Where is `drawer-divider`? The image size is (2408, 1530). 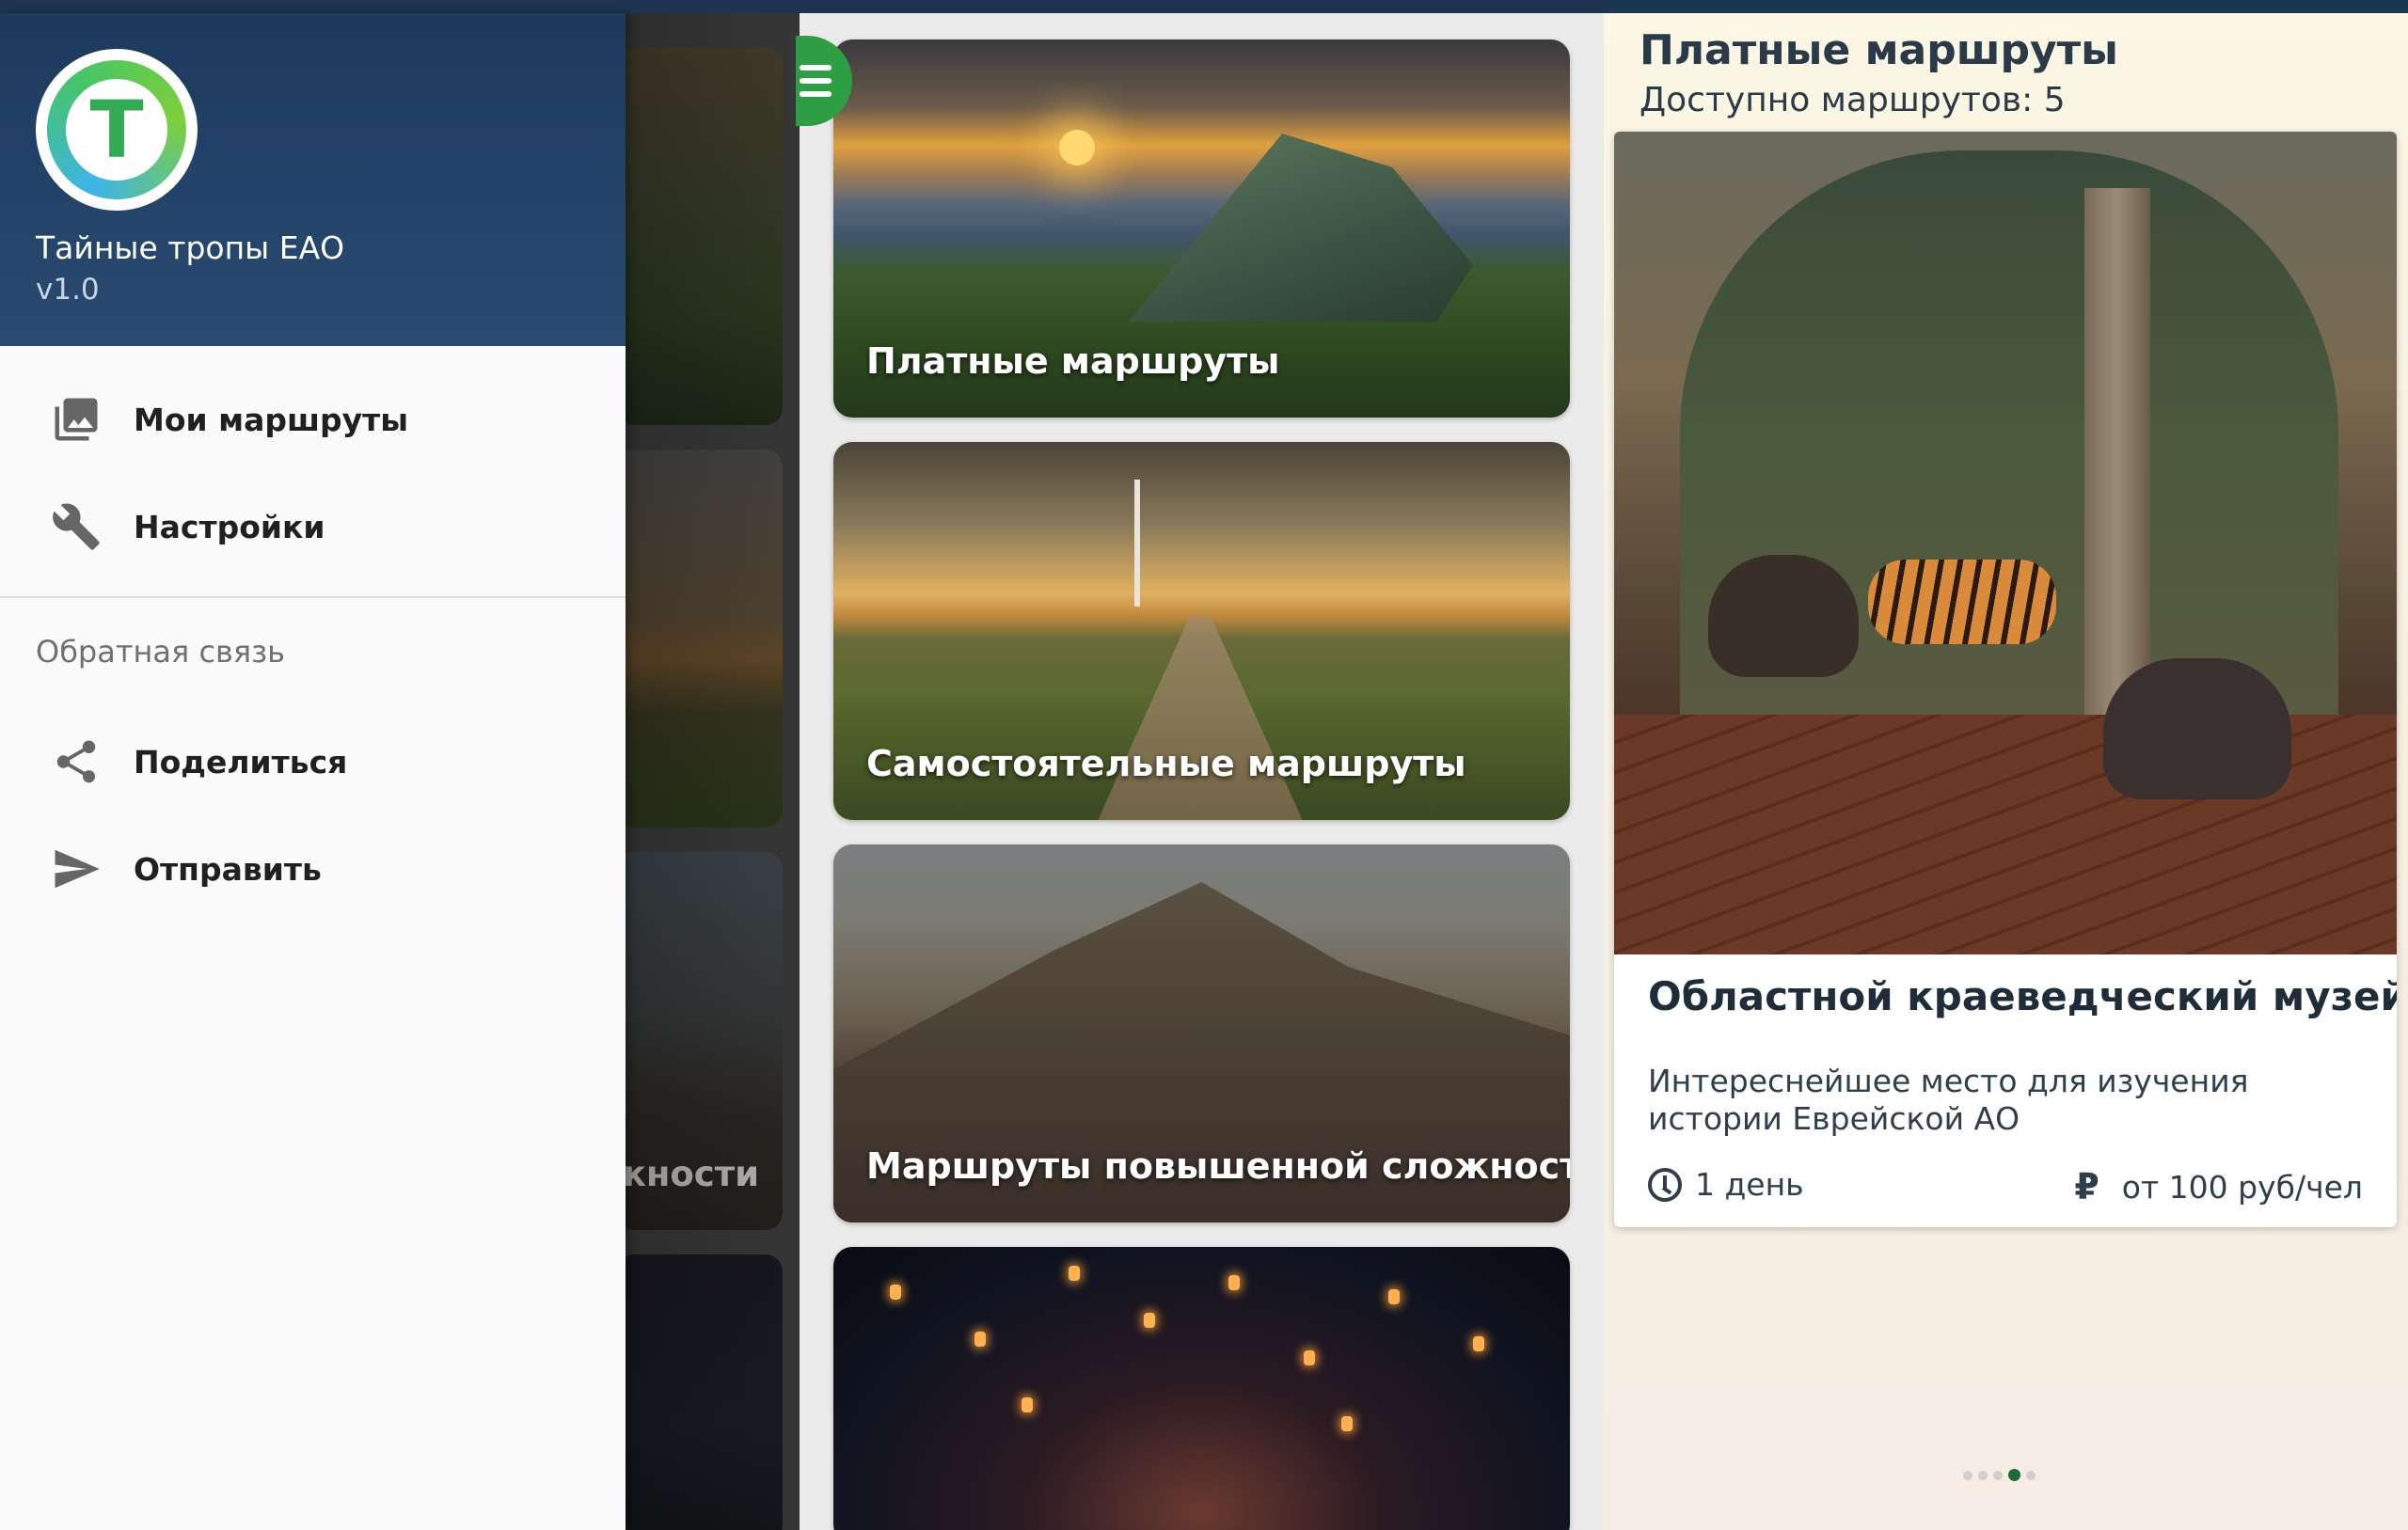
drawer-divider is located at coordinates (313, 597).